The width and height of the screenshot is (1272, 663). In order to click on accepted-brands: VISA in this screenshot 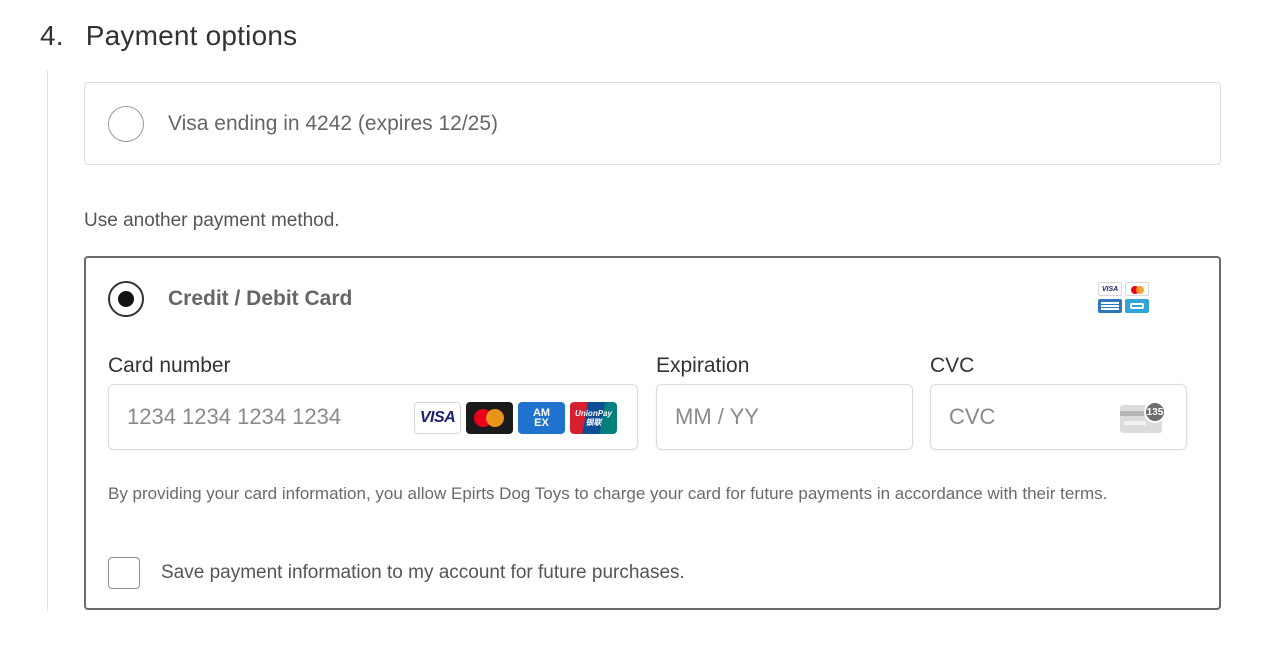, I will do `click(1125, 297)`.